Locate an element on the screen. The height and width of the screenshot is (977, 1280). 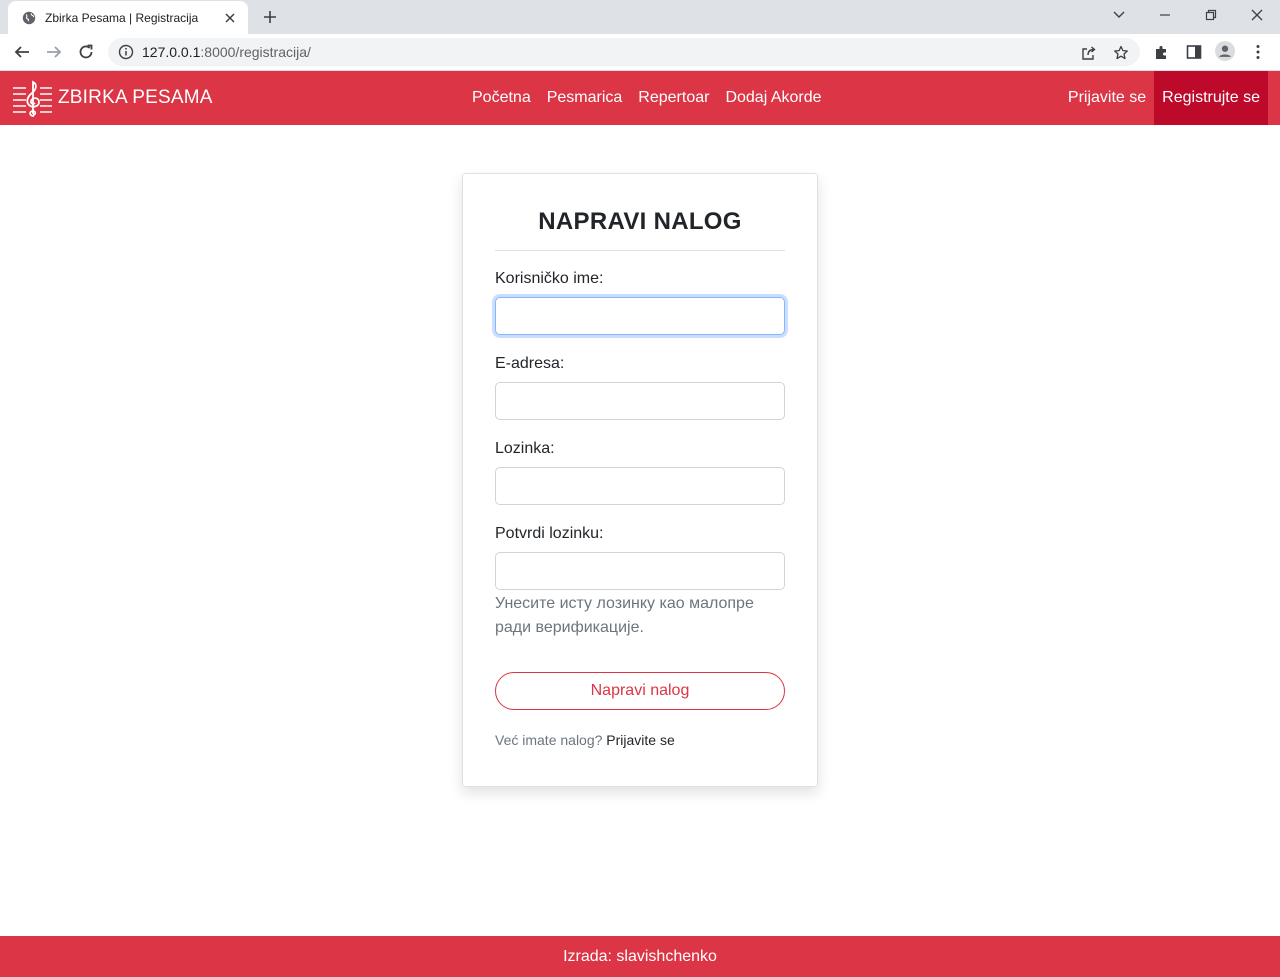
profile-avatar-icon is located at coordinates (1225, 51).